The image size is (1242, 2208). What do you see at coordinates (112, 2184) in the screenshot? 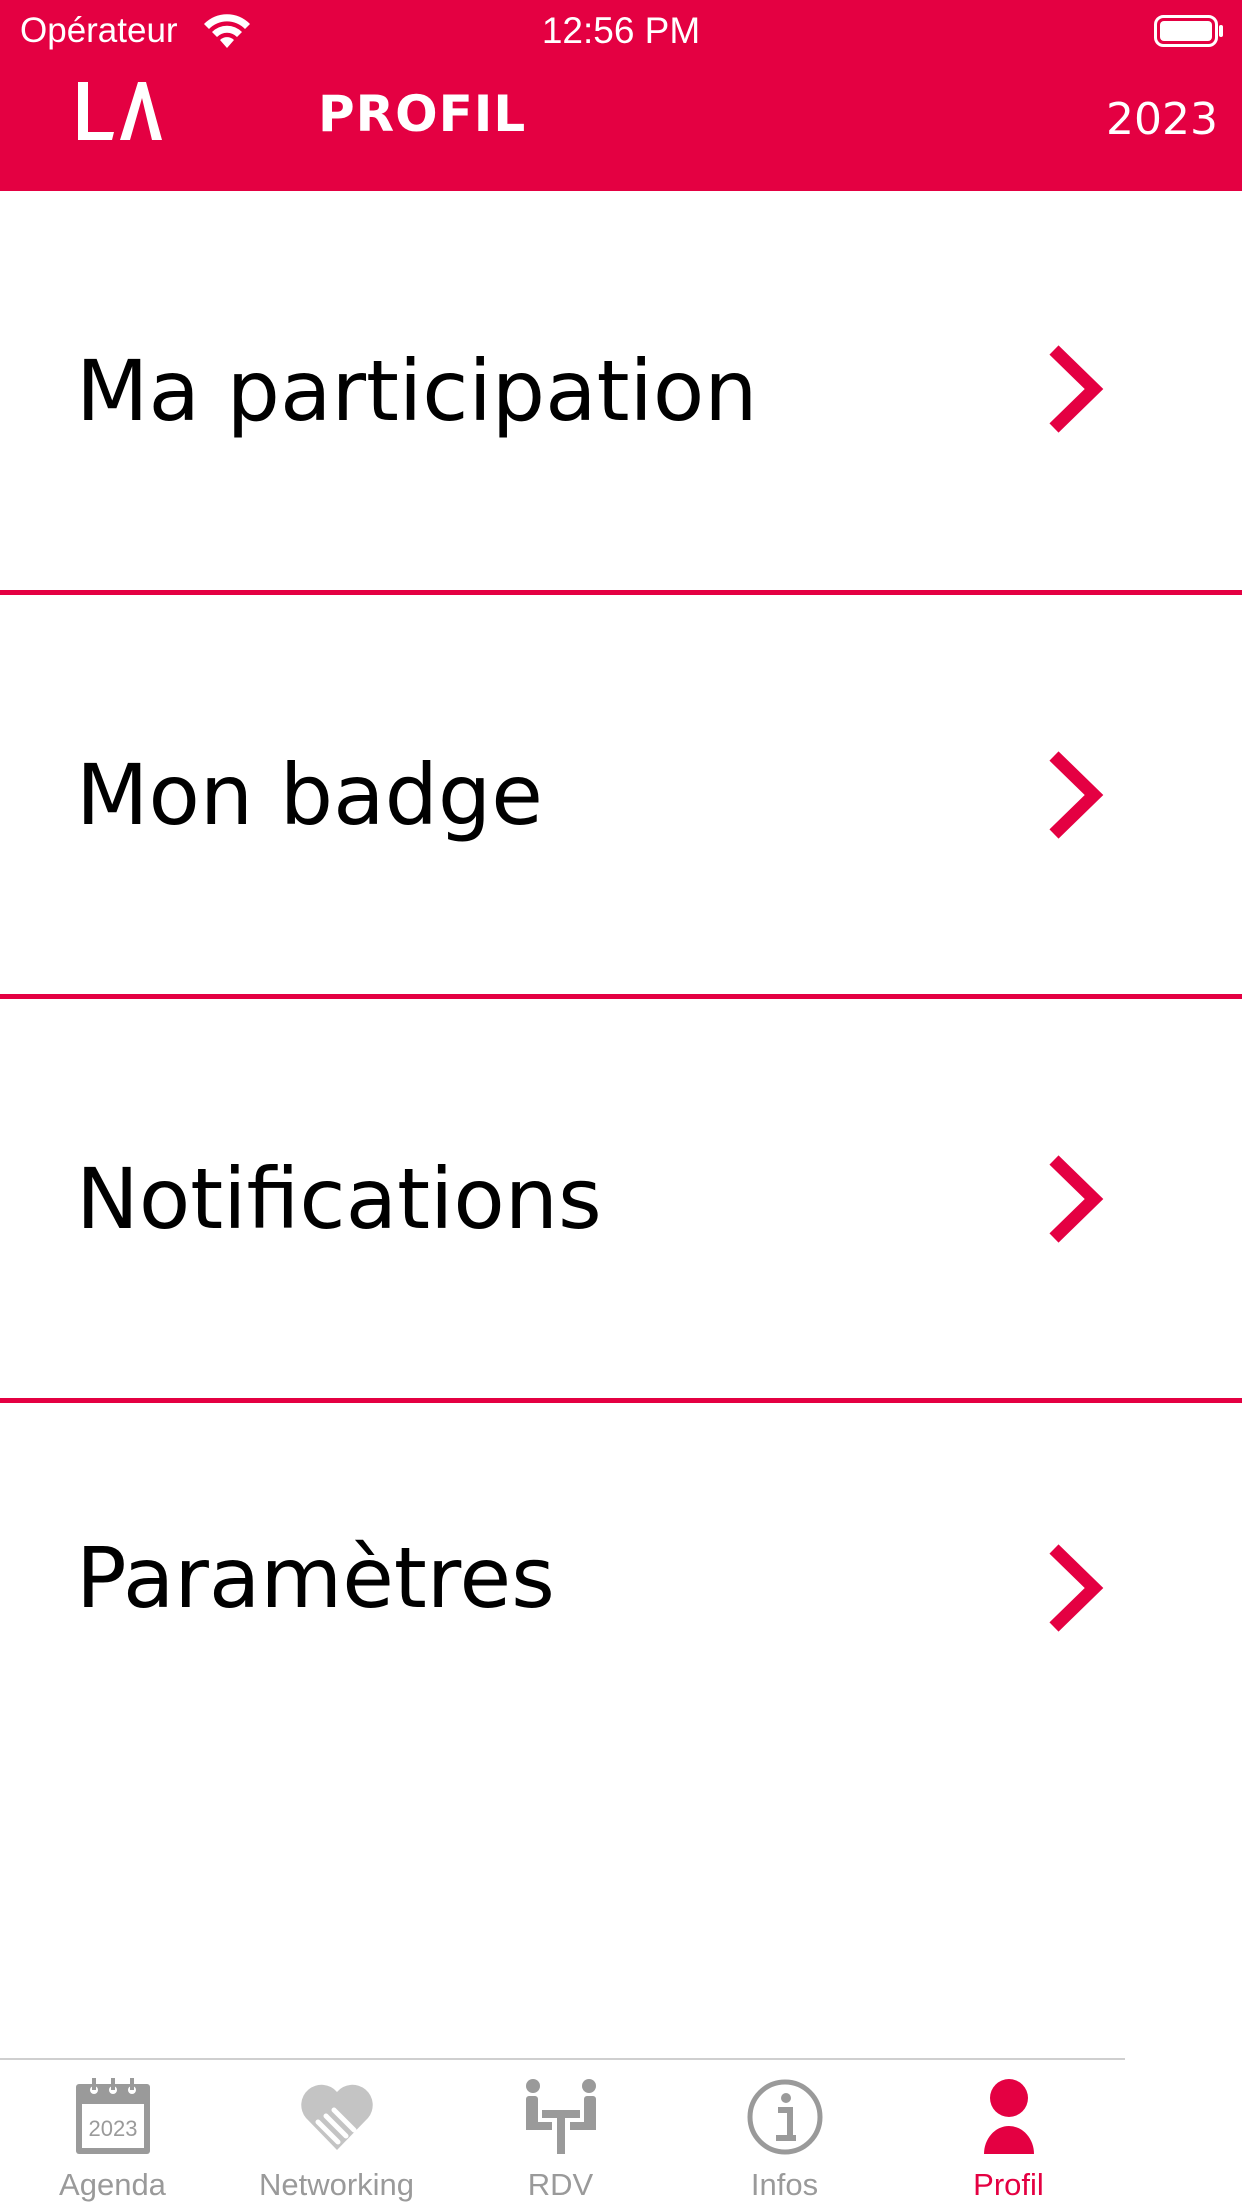
I see `tab-label: Agenda` at bounding box center [112, 2184].